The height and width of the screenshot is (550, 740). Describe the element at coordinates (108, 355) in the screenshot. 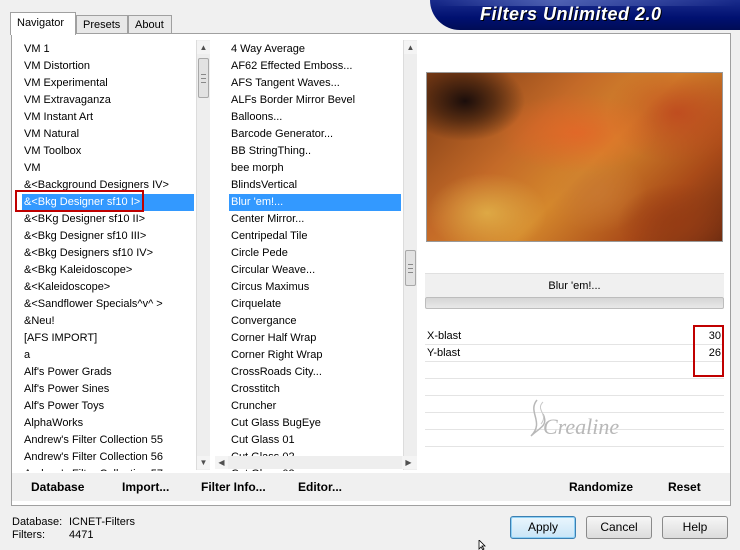

I see `category-item: a` at that location.